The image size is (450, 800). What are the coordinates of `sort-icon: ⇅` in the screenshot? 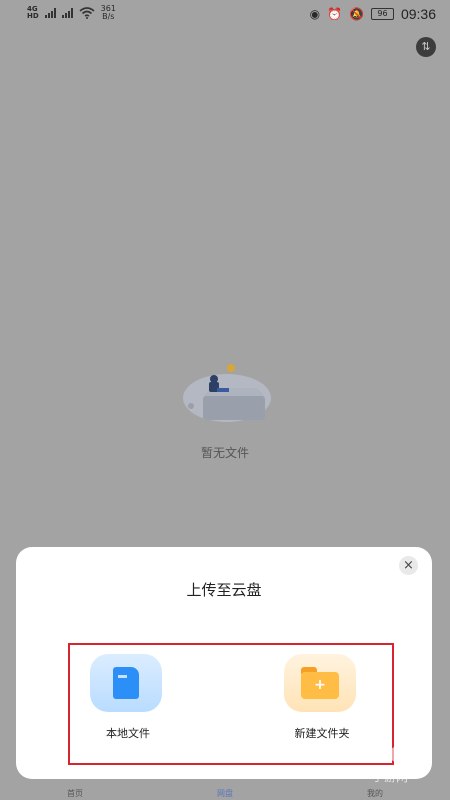 It's located at (426, 47).